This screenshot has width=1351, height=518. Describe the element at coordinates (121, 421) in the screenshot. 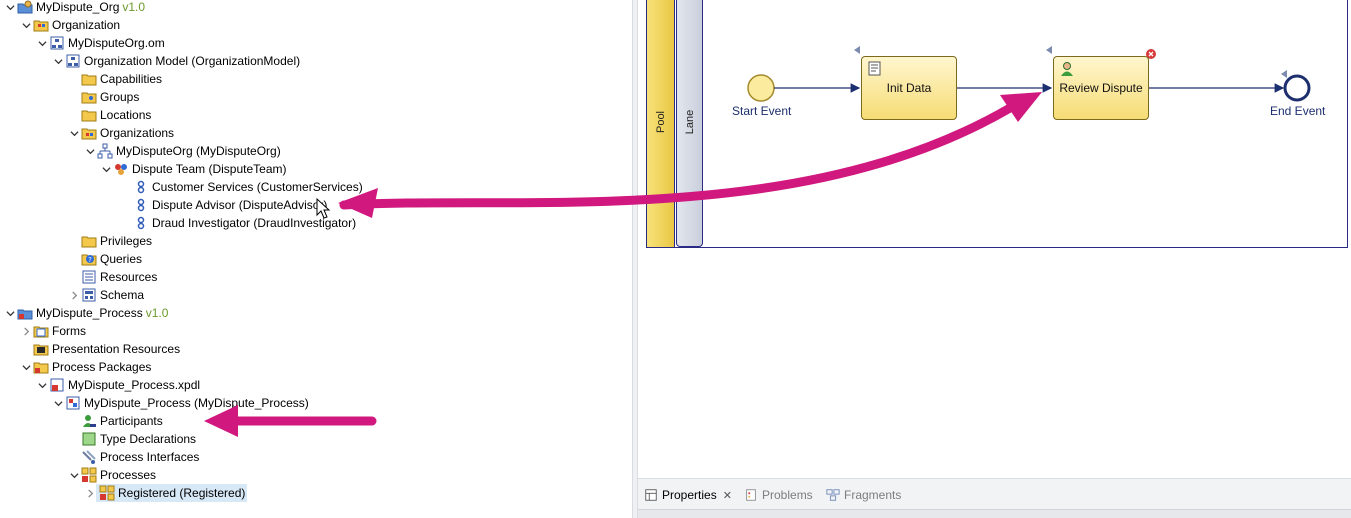

I see `tree-node-participants: Participants` at that location.